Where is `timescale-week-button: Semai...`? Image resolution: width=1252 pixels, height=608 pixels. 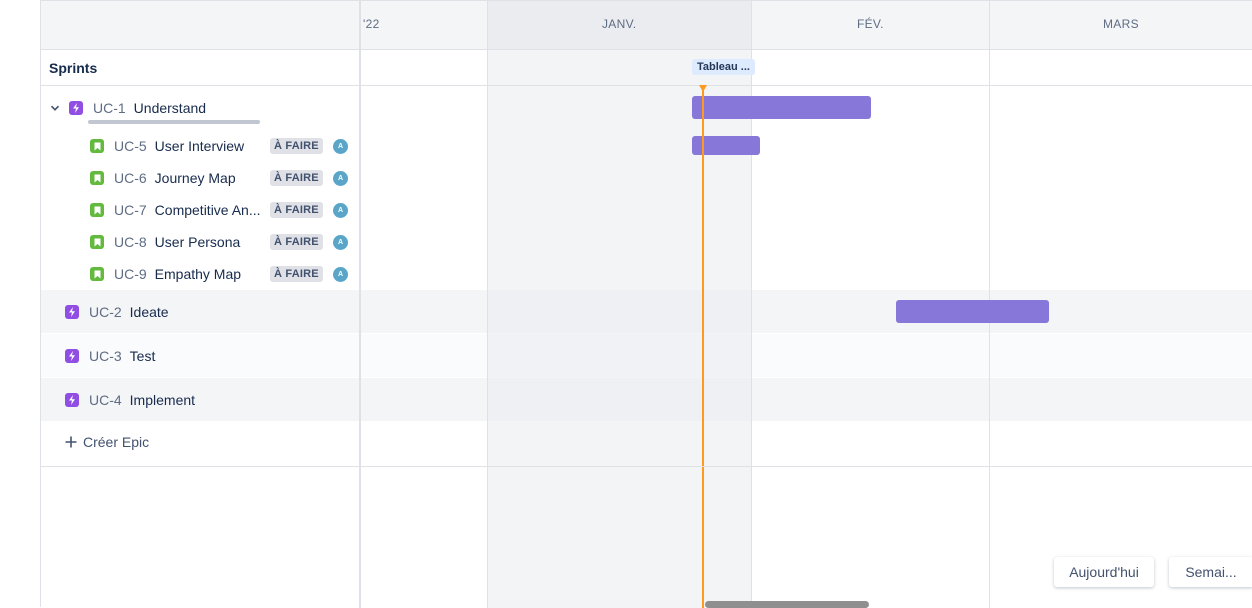 timescale-week-button: Semai... is located at coordinates (1210, 572).